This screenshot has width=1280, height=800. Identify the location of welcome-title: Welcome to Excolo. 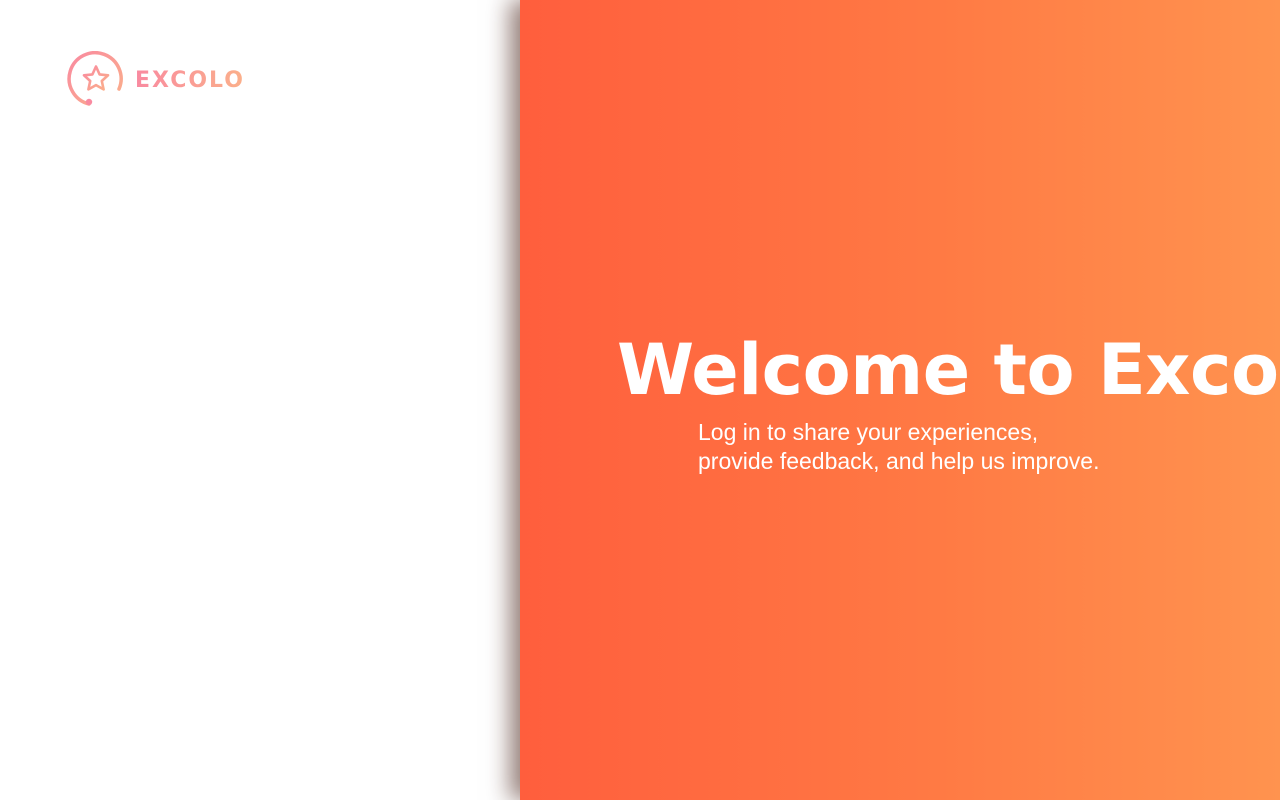
(948, 370).